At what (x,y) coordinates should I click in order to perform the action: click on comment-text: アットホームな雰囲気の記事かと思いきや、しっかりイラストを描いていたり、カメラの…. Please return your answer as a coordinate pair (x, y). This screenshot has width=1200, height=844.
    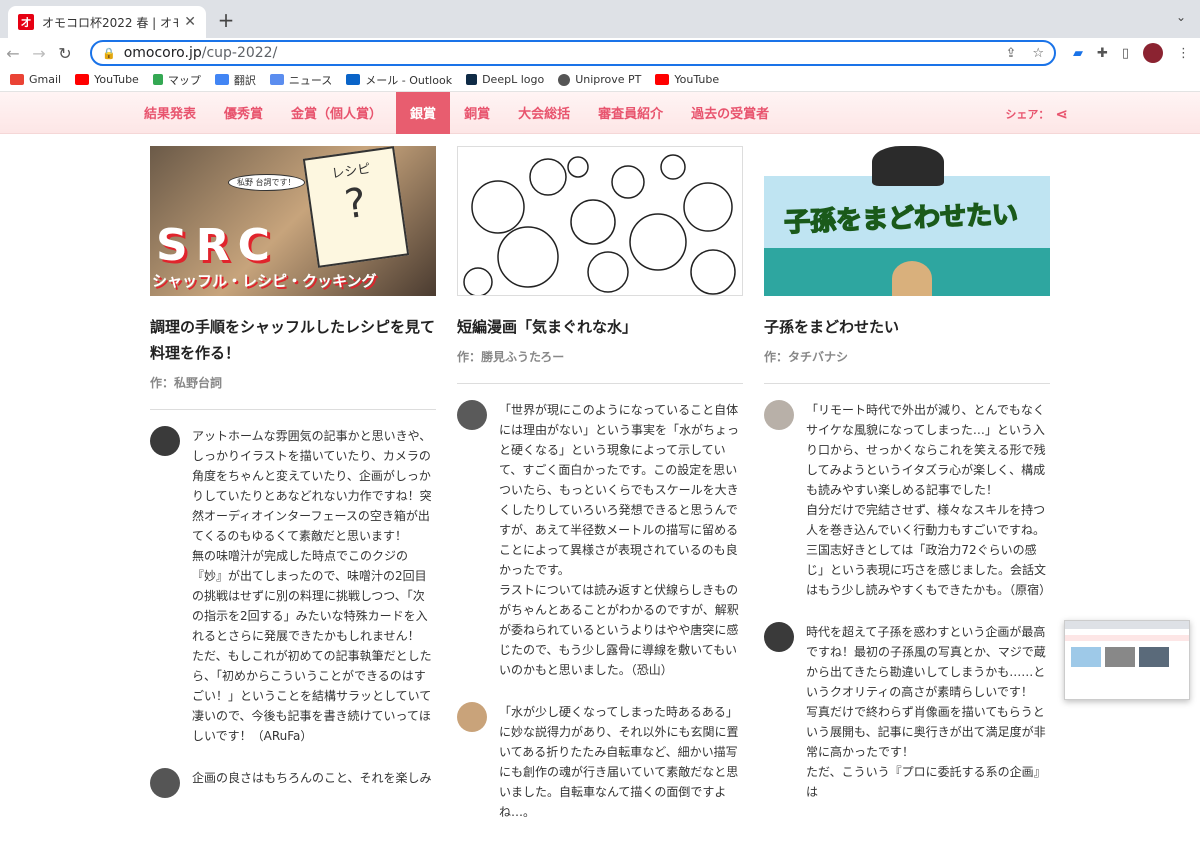
    Looking at the image, I should click on (312, 586).